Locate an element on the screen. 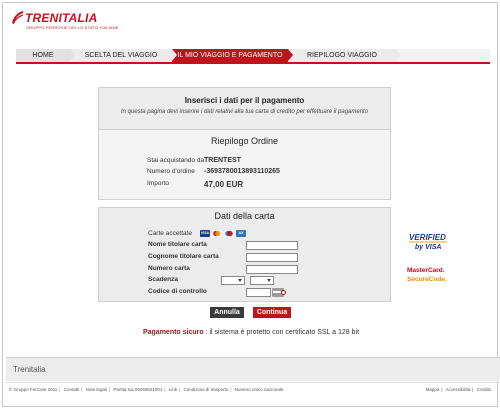 The width and height of the screenshot is (500, 409). order-number-value: -3693780013893110265 is located at coordinates (242, 171).